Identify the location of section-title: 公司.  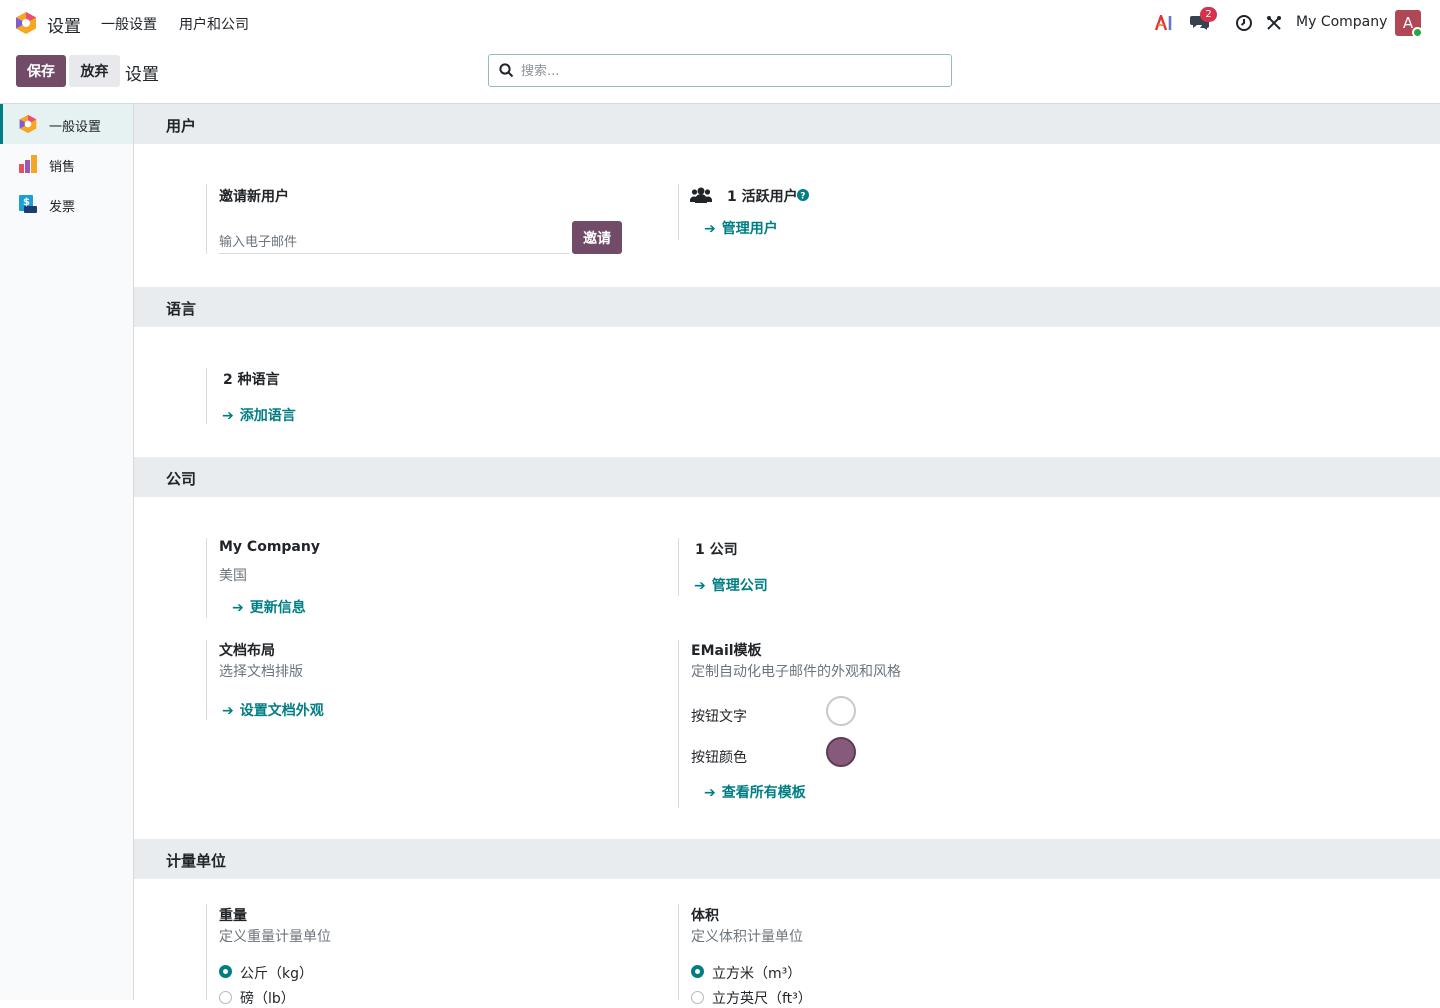
(181, 479).